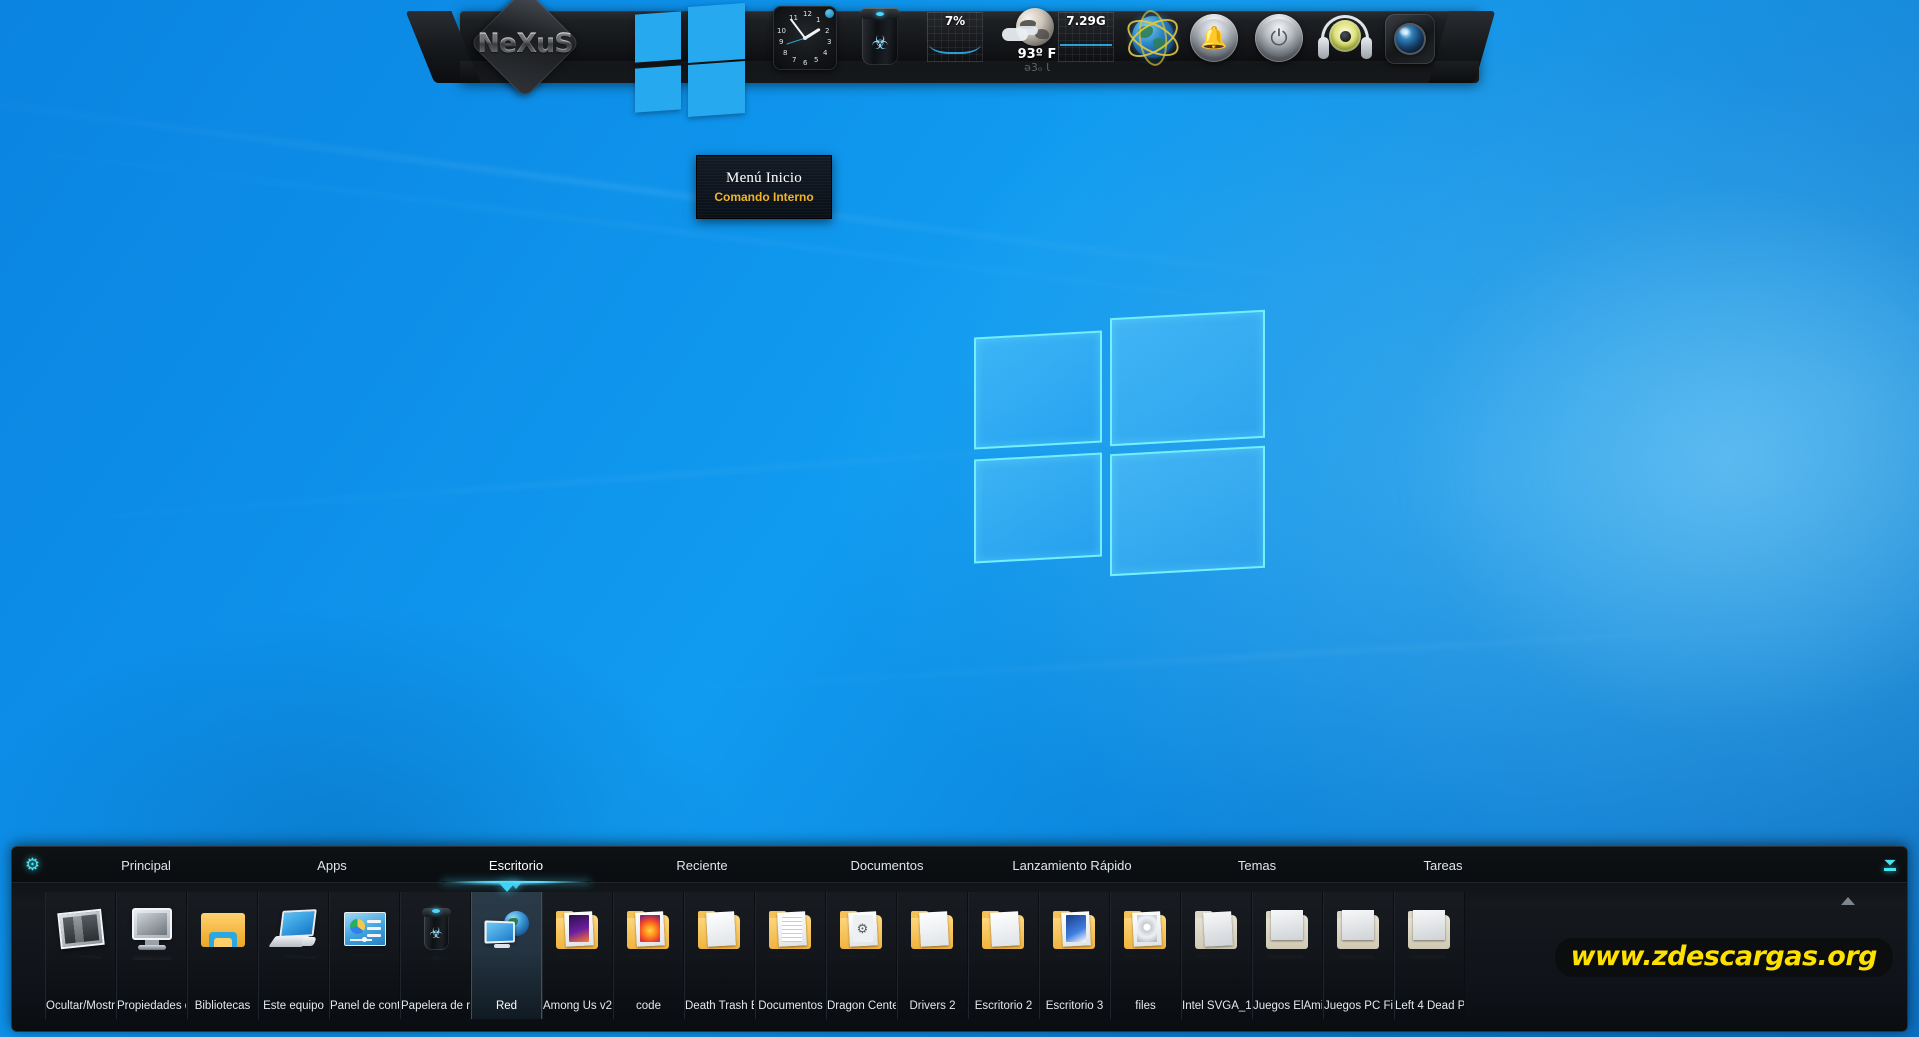 This screenshot has width=1919, height=1037. I want to click on taskbar-item-juegos-pc-fitg: Juegos PC Fitg, so click(1358, 955).